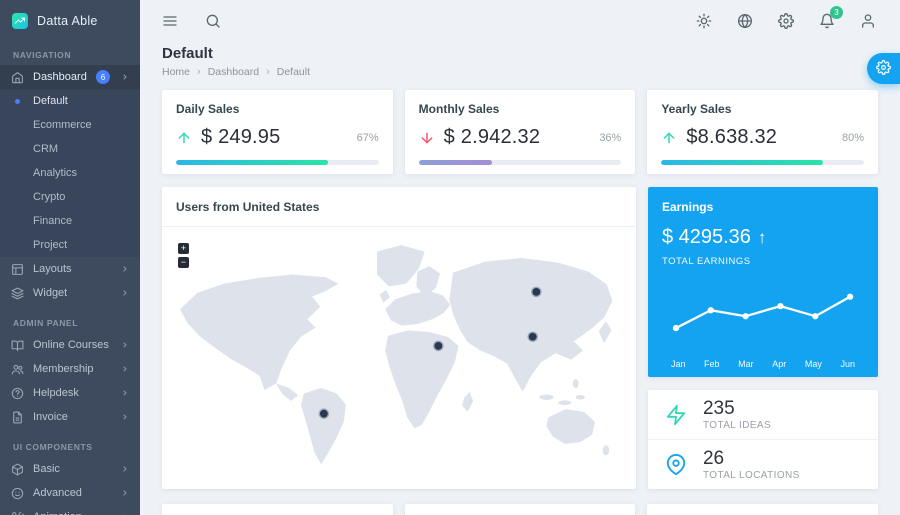 The width and height of the screenshot is (900, 515). I want to click on sidebar-item-ecommerce: Ecommerce, so click(70, 125).